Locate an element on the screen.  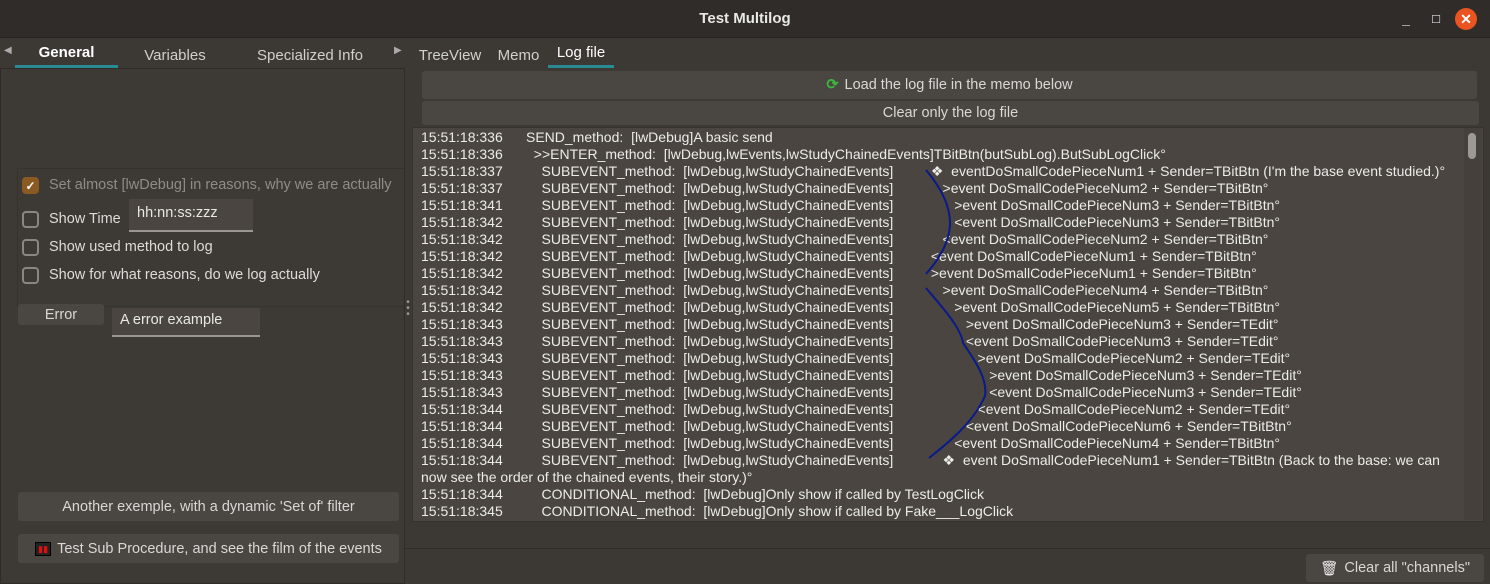
error-text-input: A error example is located at coordinates (186, 322).